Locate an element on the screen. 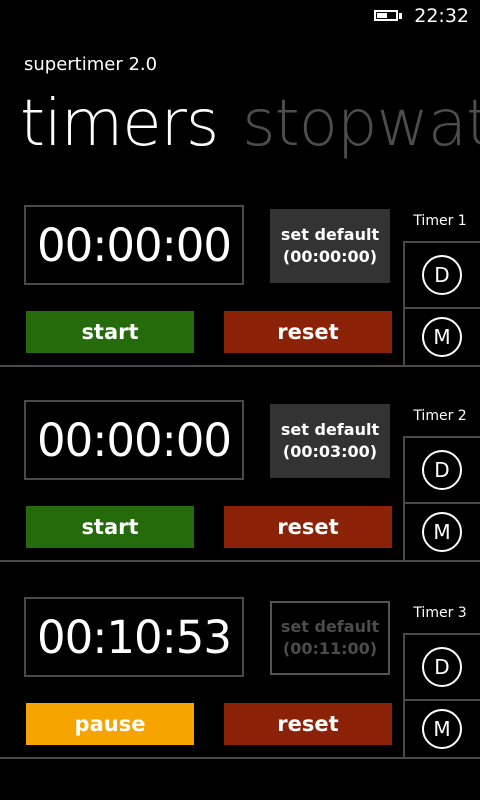 The width and height of the screenshot is (480, 800). timer-display: 00:10:53 is located at coordinates (134, 637).